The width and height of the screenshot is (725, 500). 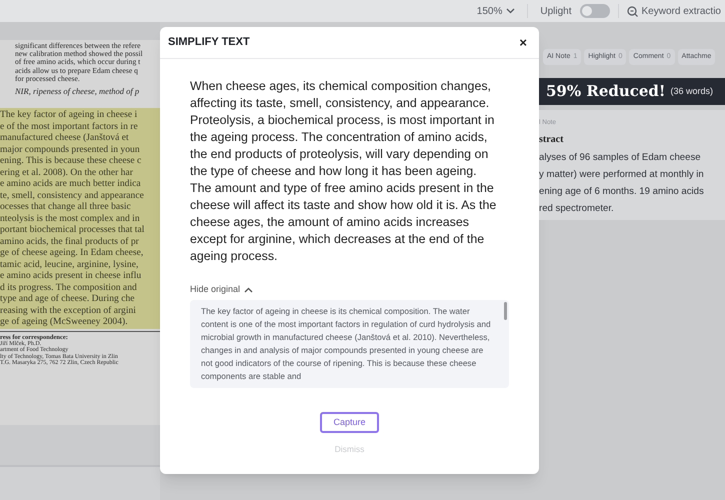 I want to click on note-heading: stract, so click(x=551, y=139).